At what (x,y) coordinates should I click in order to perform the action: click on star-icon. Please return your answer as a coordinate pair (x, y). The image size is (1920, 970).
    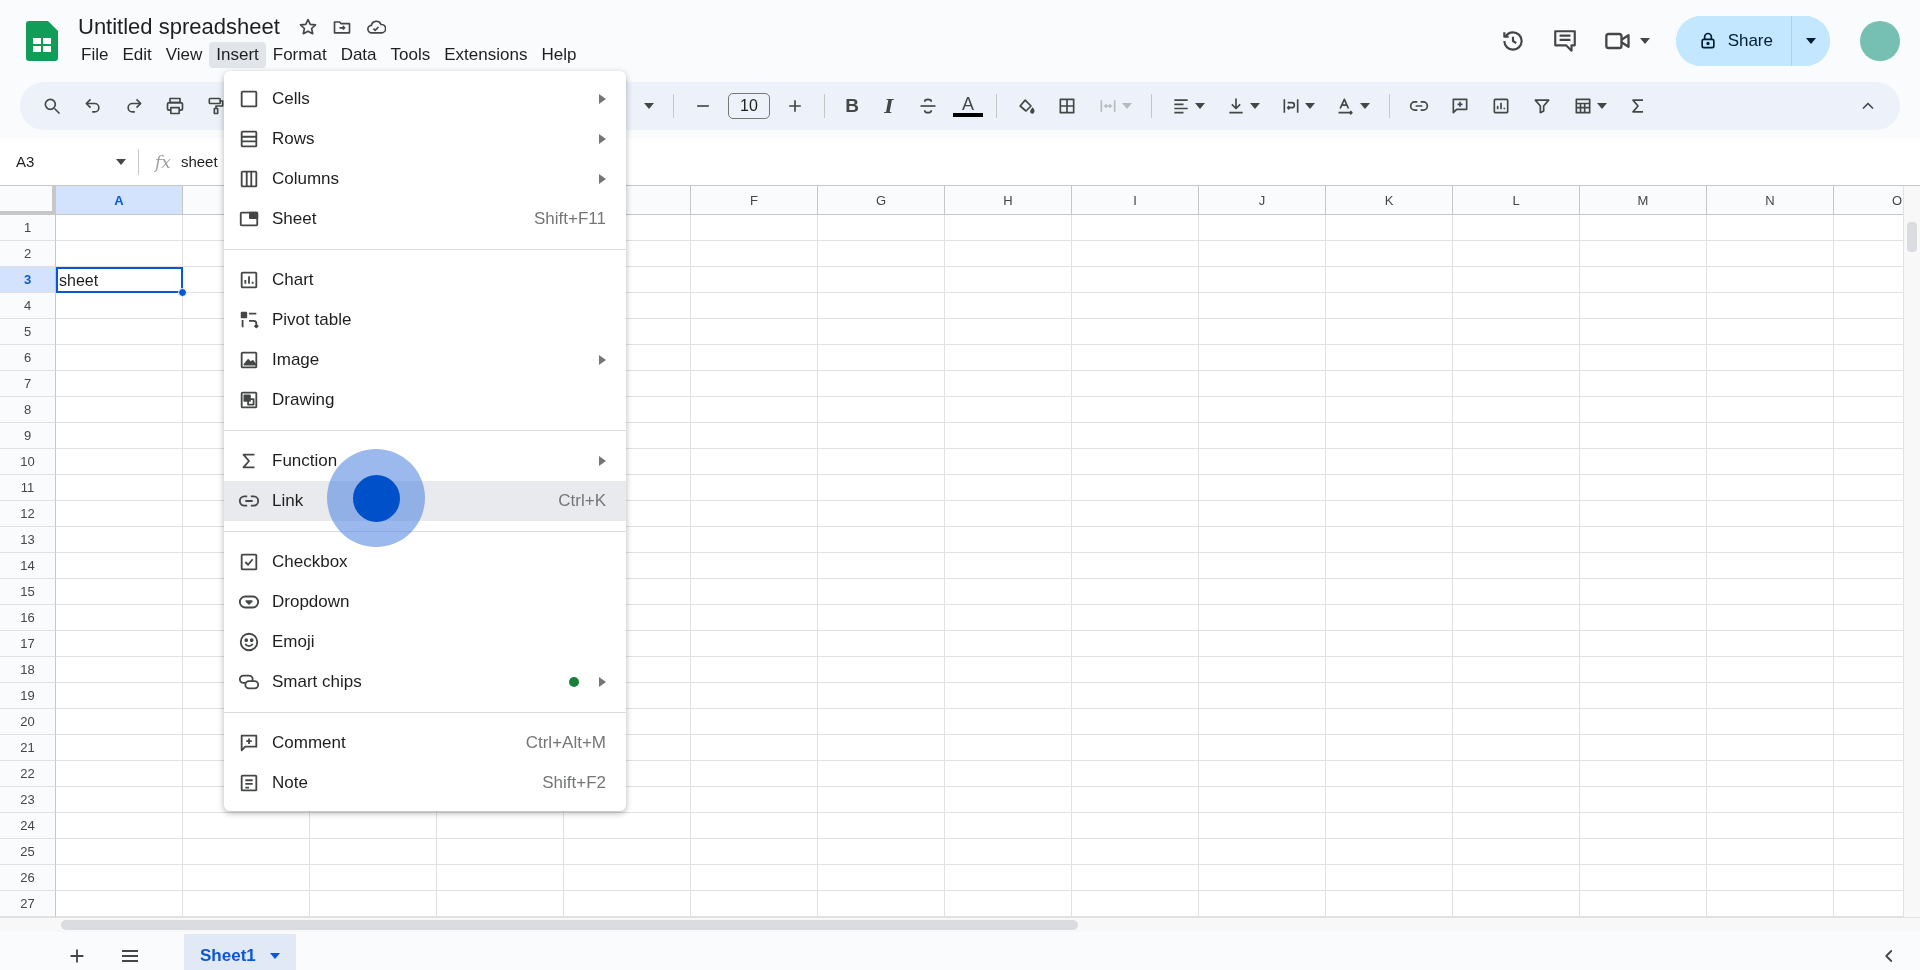
    Looking at the image, I should click on (307, 27).